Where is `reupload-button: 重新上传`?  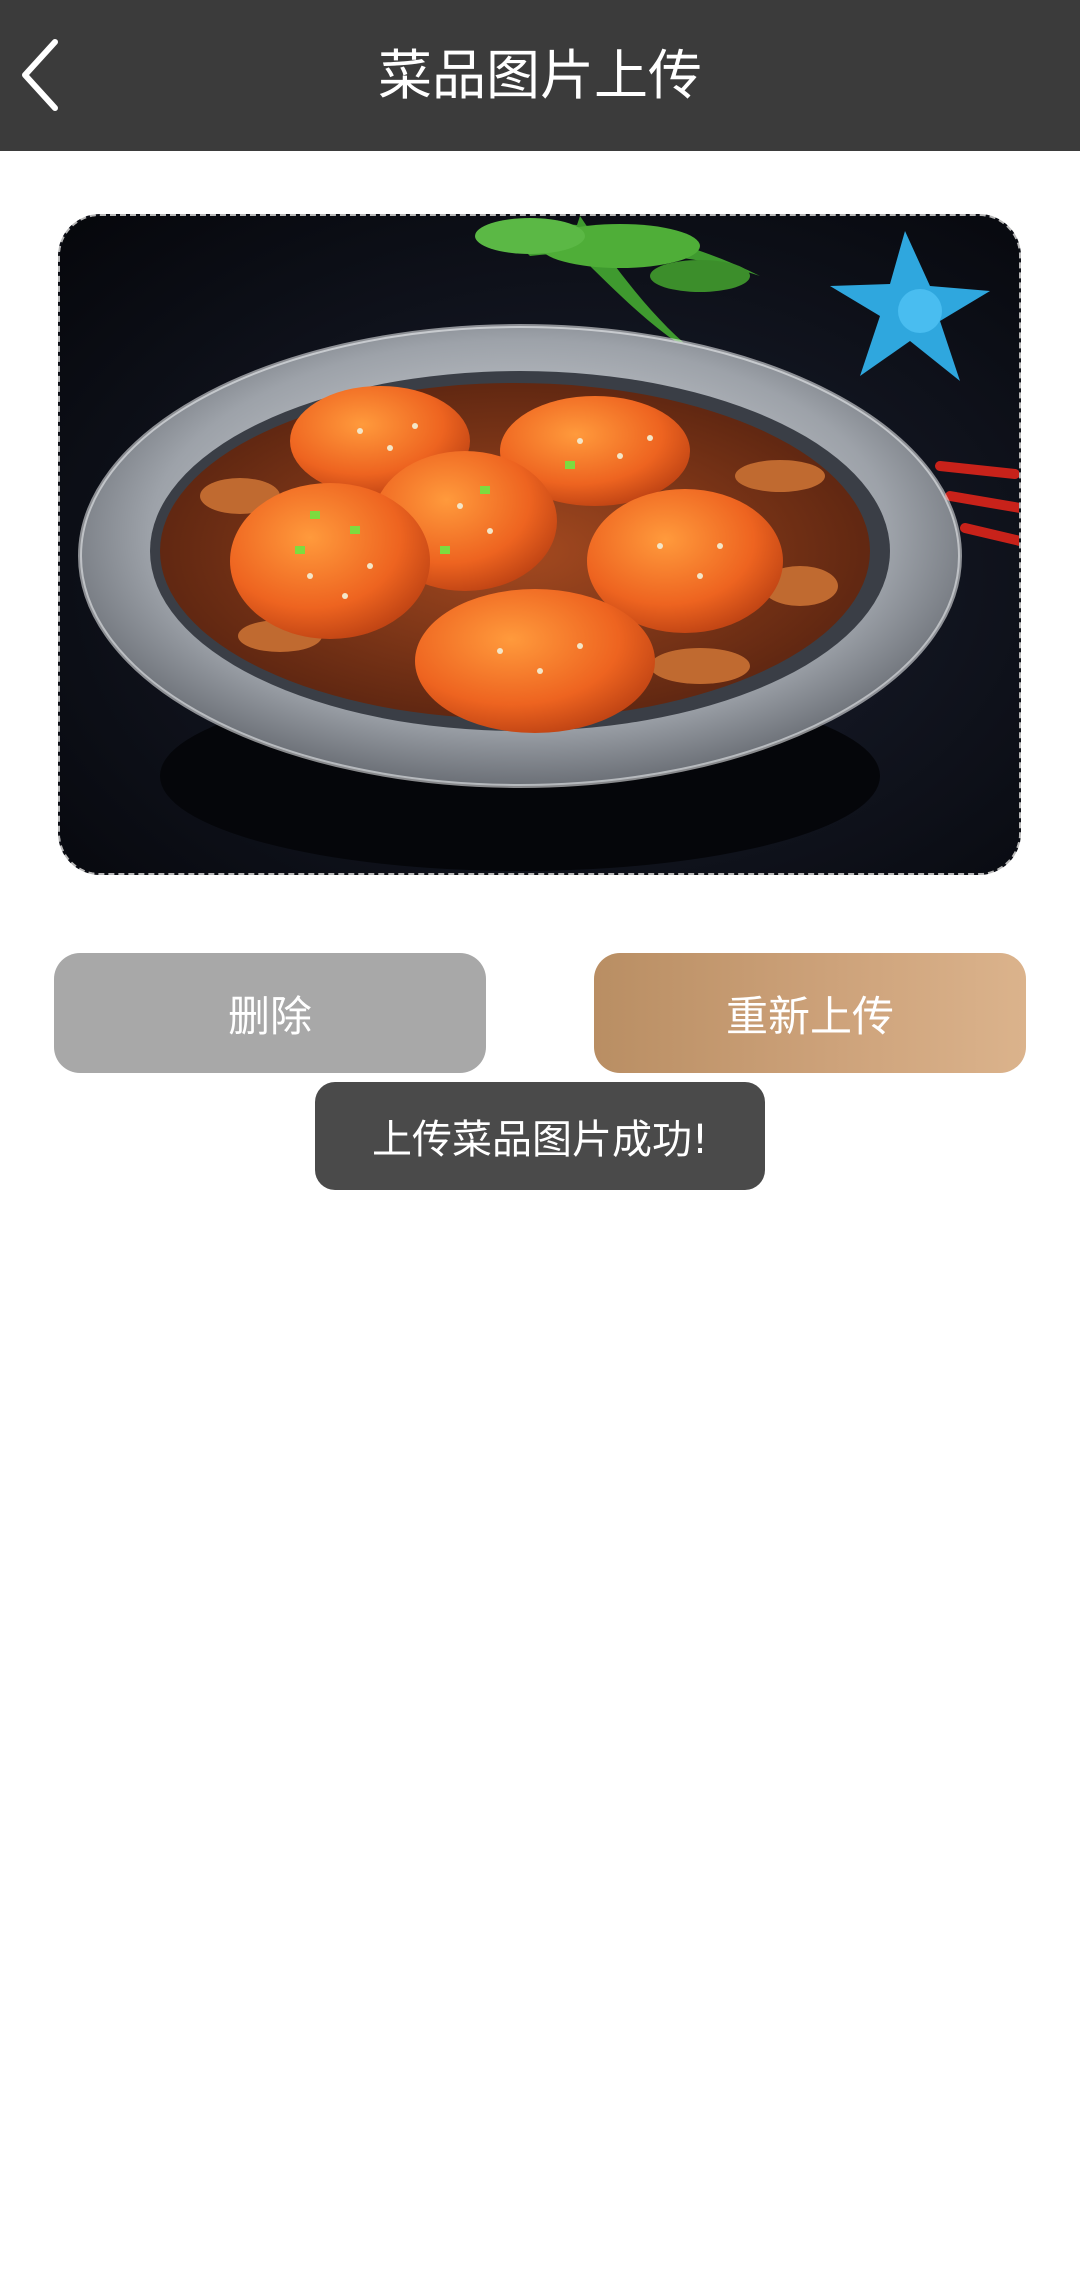
reupload-button: 重新上传 is located at coordinates (810, 1013).